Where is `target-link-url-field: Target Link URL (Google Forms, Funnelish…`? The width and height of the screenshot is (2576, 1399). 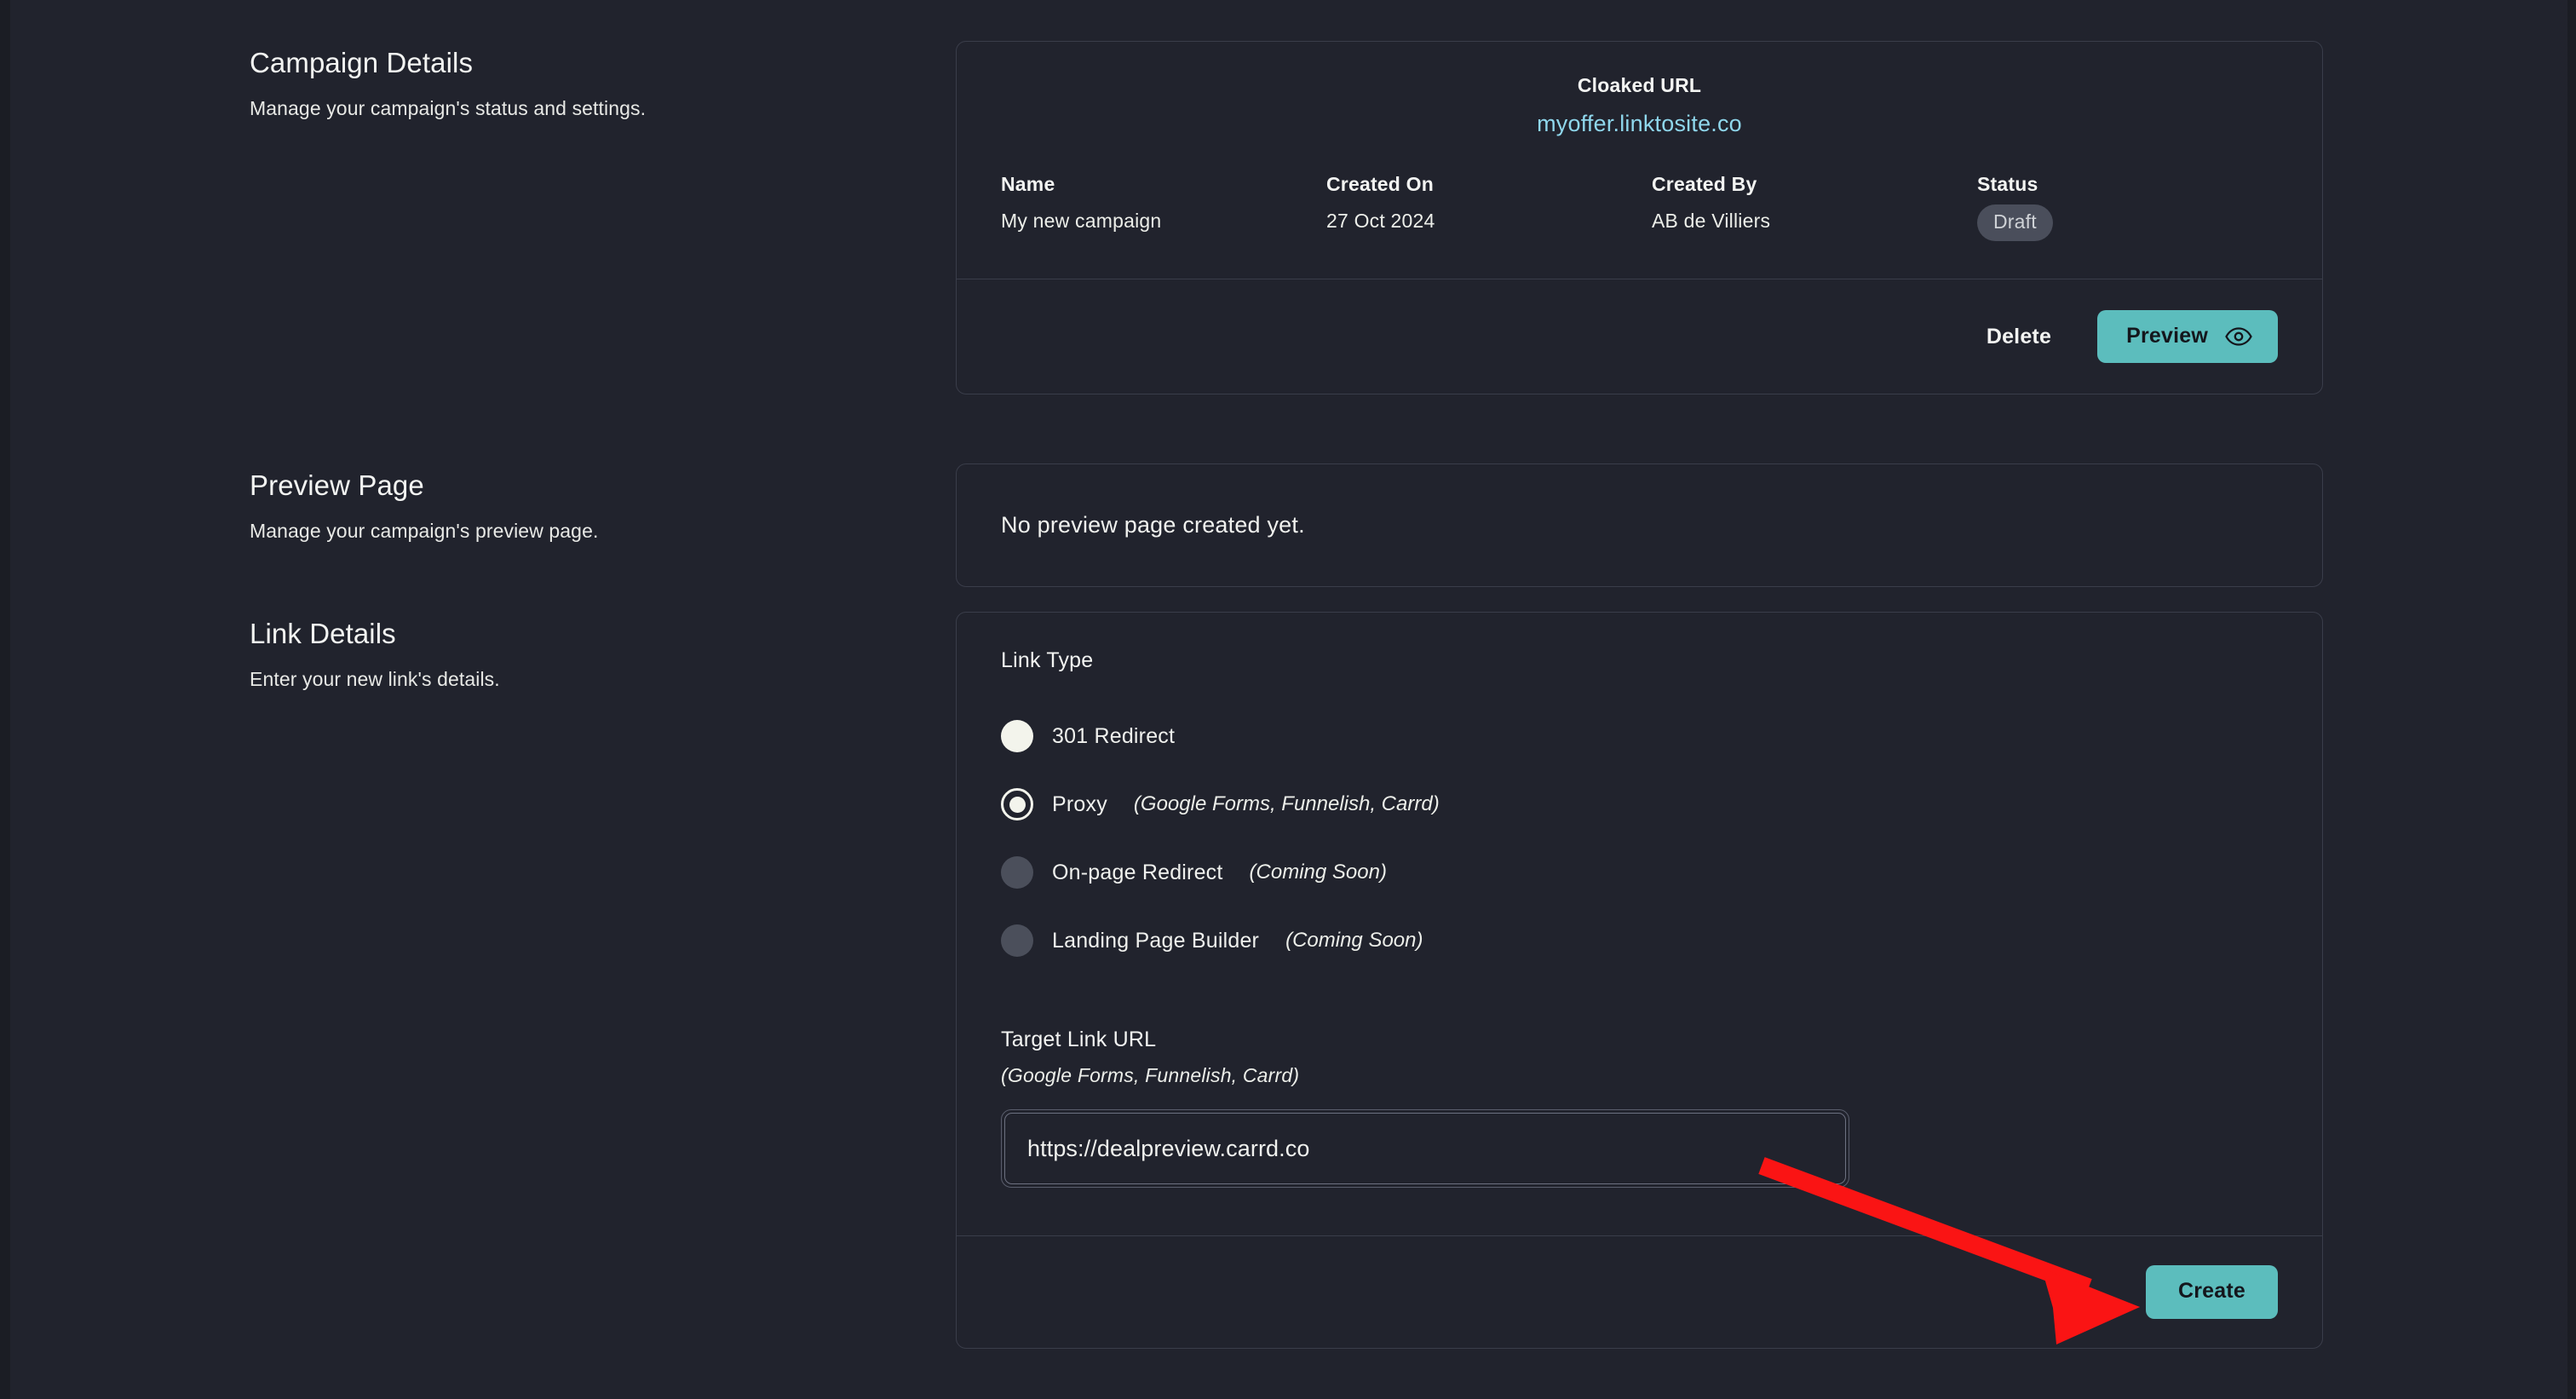 target-link-url-field: Target Link URL (Google Forms, Funnelish… is located at coordinates (1640, 1108).